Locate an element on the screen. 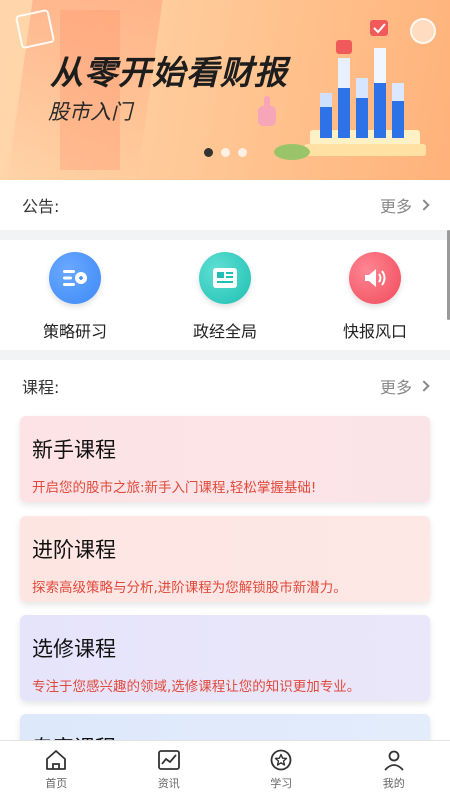 The width and height of the screenshot is (450, 800). banner-hand-decoration is located at coordinates (267, 111).